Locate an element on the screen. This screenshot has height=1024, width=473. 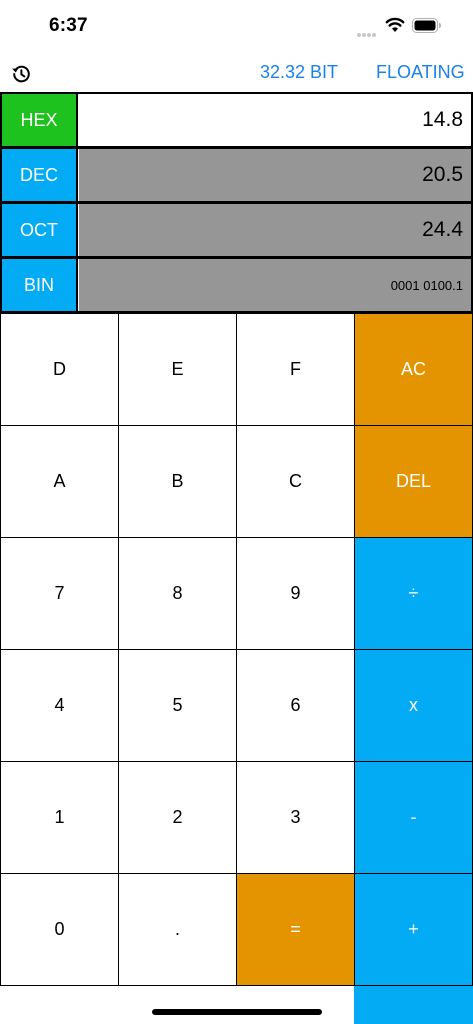
plus-button: + is located at coordinates (413, 929).